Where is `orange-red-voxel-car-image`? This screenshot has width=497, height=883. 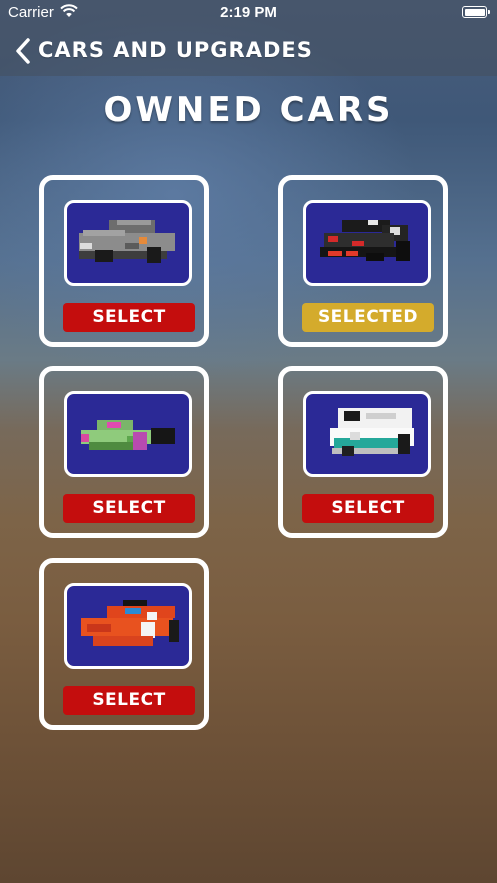 orange-red-voxel-car-image is located at coordinates (130, 623).